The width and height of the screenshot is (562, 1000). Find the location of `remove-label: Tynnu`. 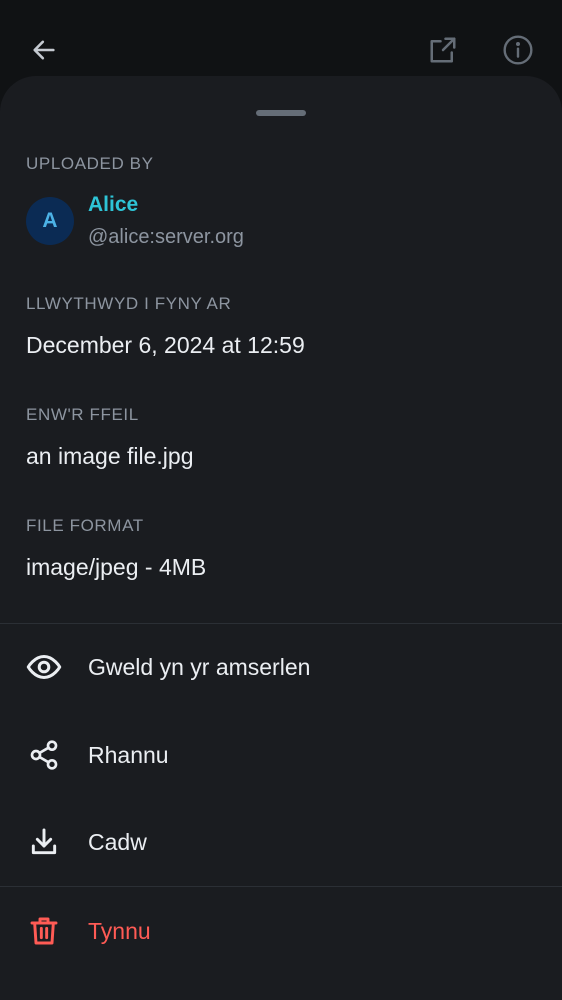

remove-label: Tynnu is located at coordinates (119, 930).